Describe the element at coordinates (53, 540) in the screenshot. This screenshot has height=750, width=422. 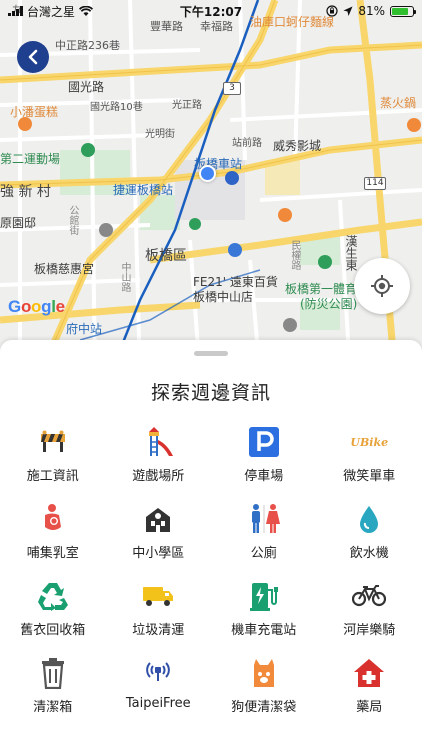
I see `category-nursing-room: 哺集乳室` at that location.